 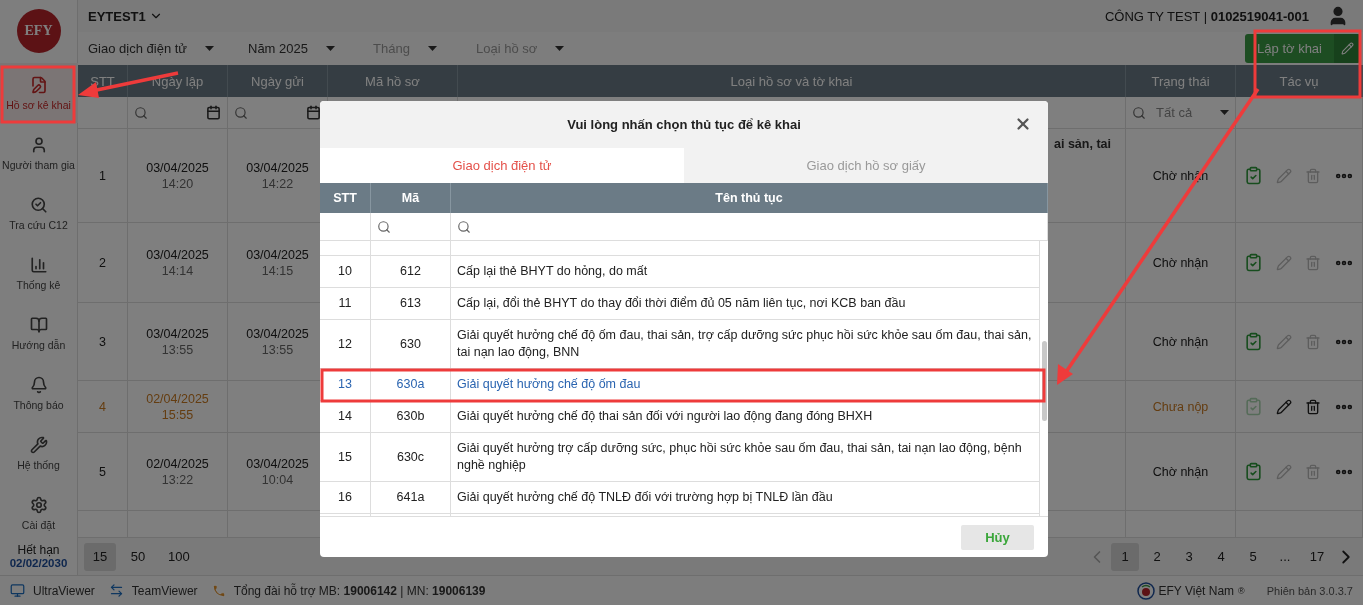 I want to click on brand-name: EFY Việt Nam, so click(x=1196, y=590).